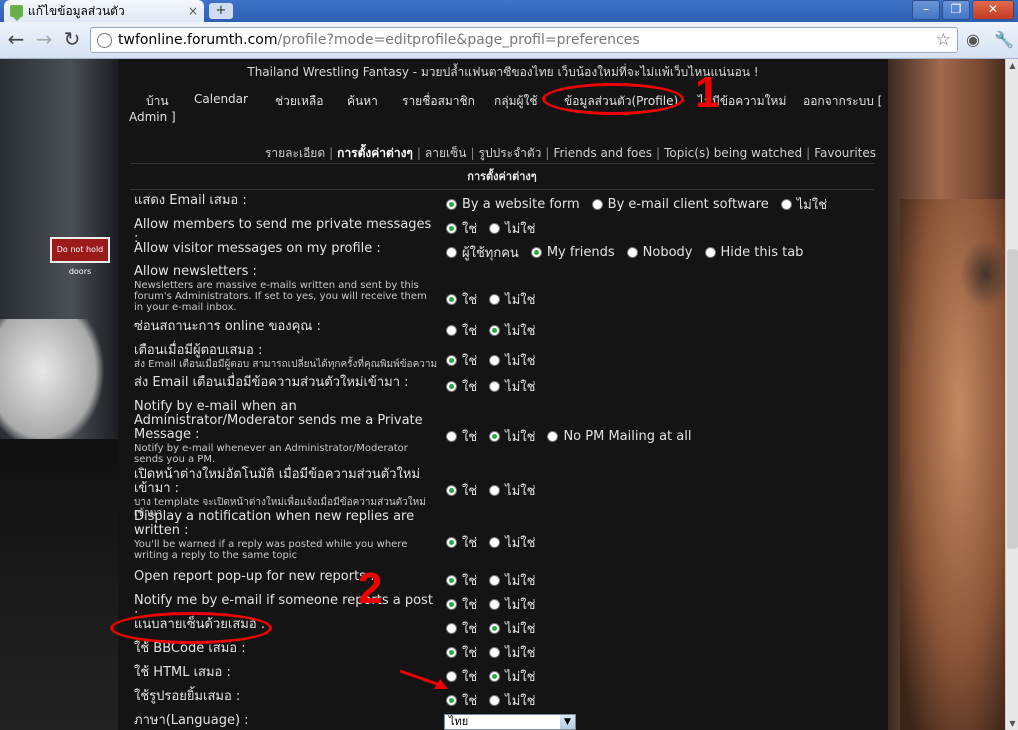 The image size is (1018, 730). Describe the element at coordinates (680, 204) in the screenshot. I see `radio-option: By e-mail client software` at that location.